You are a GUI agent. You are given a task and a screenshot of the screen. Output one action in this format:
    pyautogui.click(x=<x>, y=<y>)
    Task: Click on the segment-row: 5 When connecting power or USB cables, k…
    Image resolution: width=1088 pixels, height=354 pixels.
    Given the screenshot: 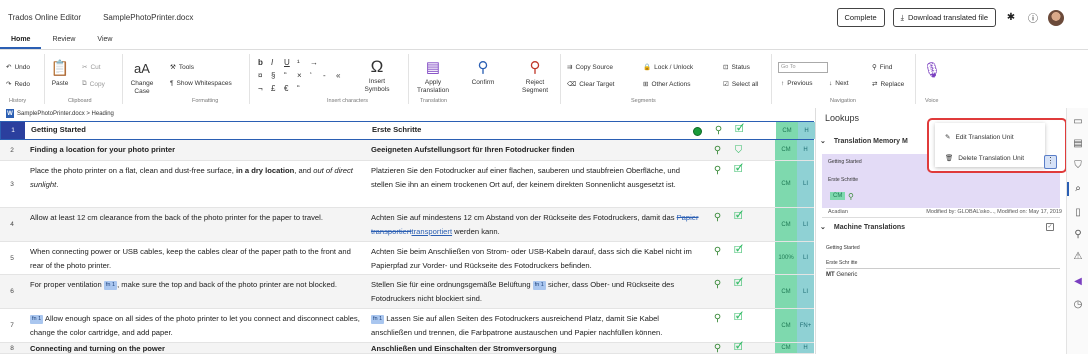 What is the action you would take?
    pyautogui.click(x=407, y=258)
    